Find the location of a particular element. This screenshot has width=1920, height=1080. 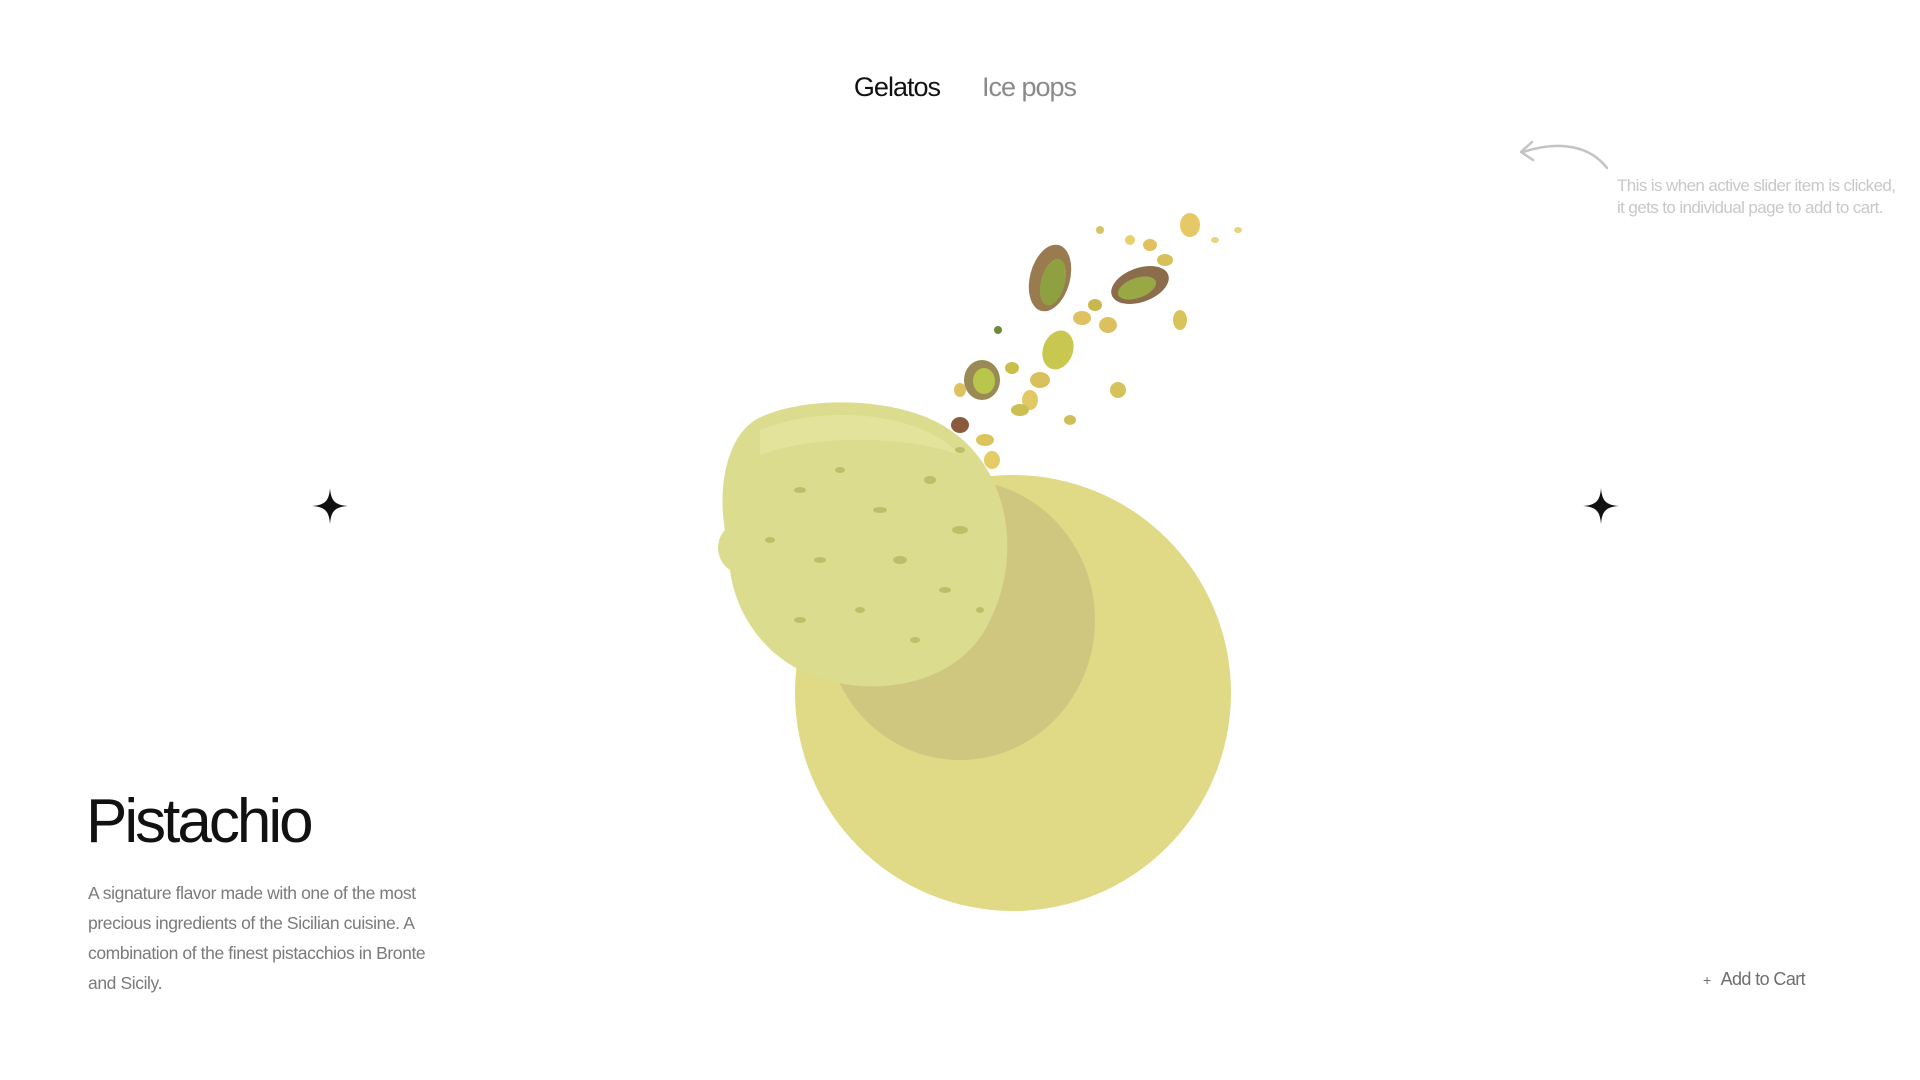

add-to-cart-button: + Add to Cart is located at coordinates (1754, 979).